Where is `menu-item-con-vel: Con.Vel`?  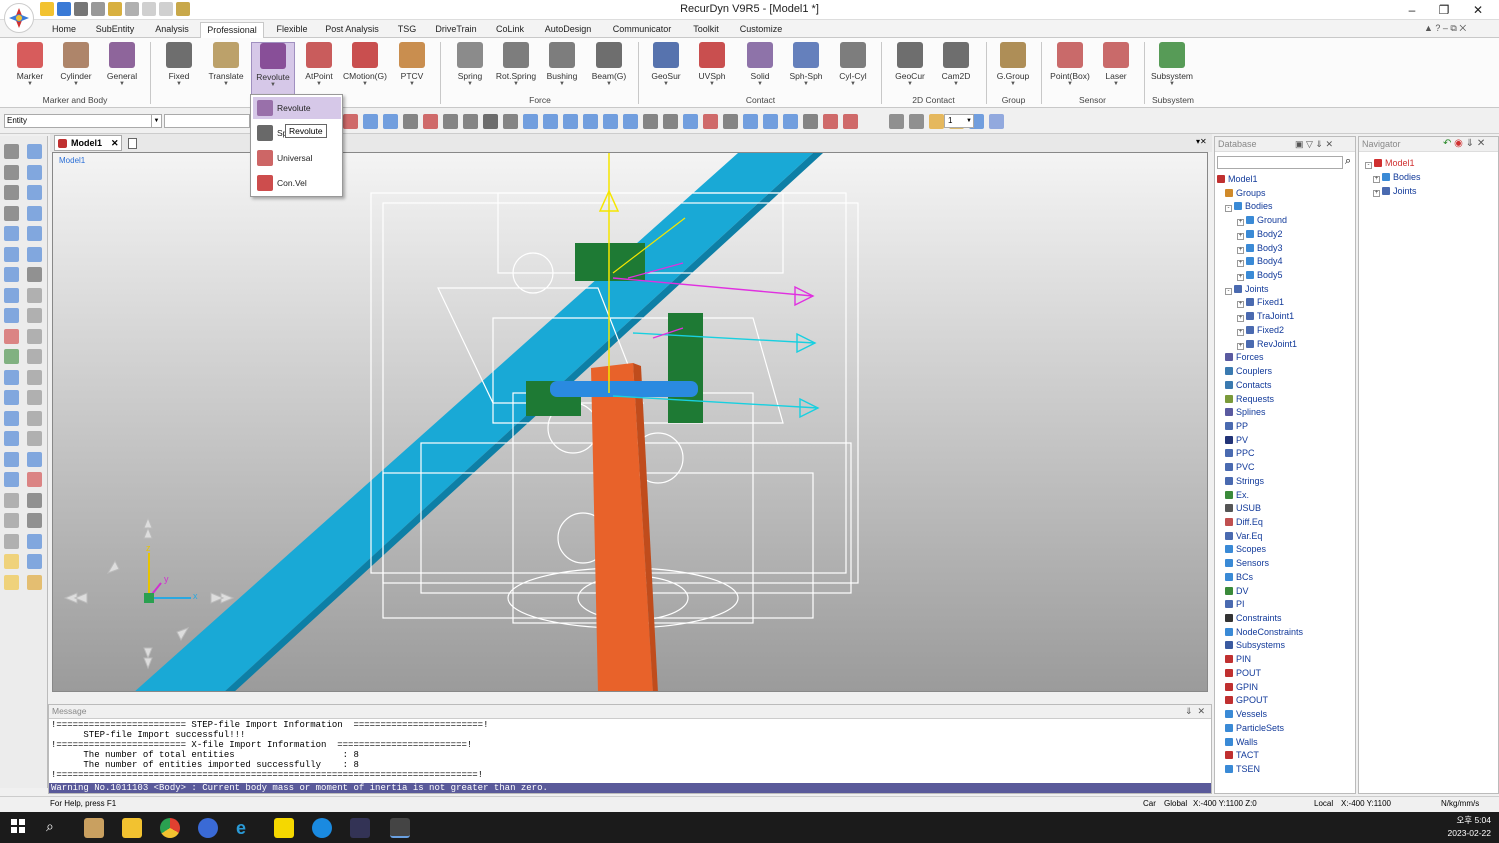
menu-item-con-vel: Con.Vel is located at coordinates (297, 183).